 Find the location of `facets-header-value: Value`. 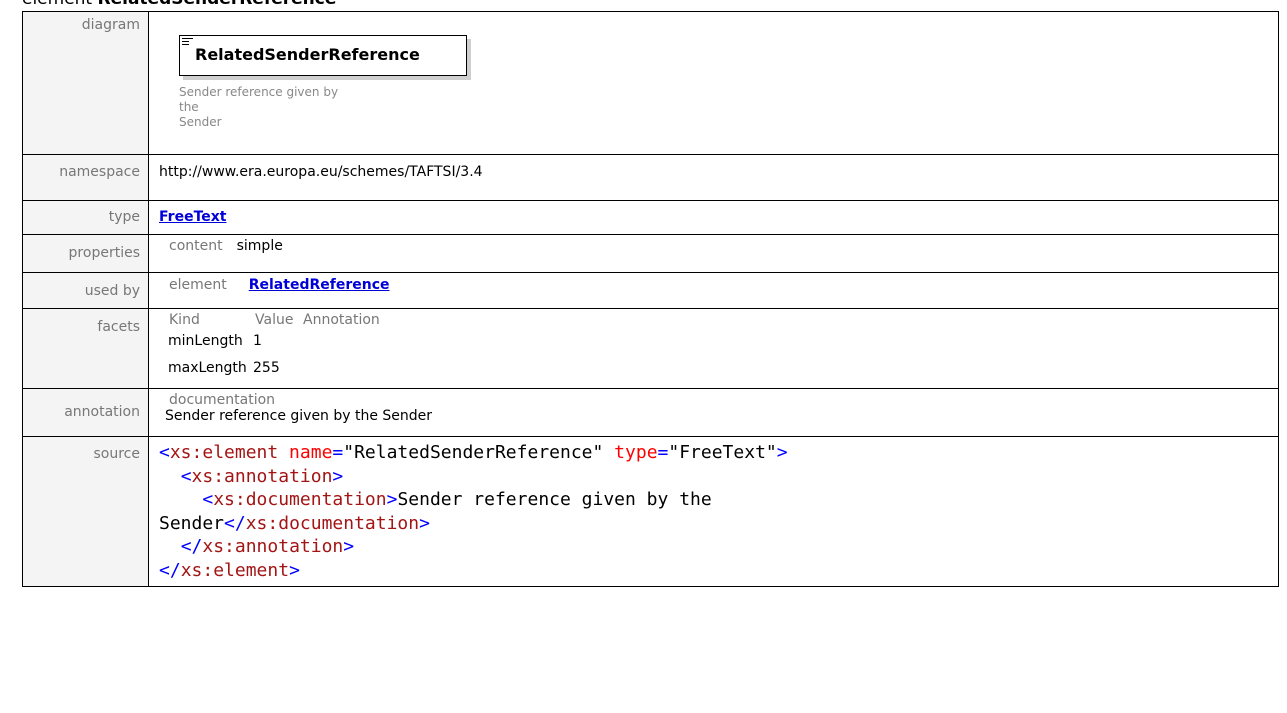

facets-header-value: Value is located at coordinates (274, 320).